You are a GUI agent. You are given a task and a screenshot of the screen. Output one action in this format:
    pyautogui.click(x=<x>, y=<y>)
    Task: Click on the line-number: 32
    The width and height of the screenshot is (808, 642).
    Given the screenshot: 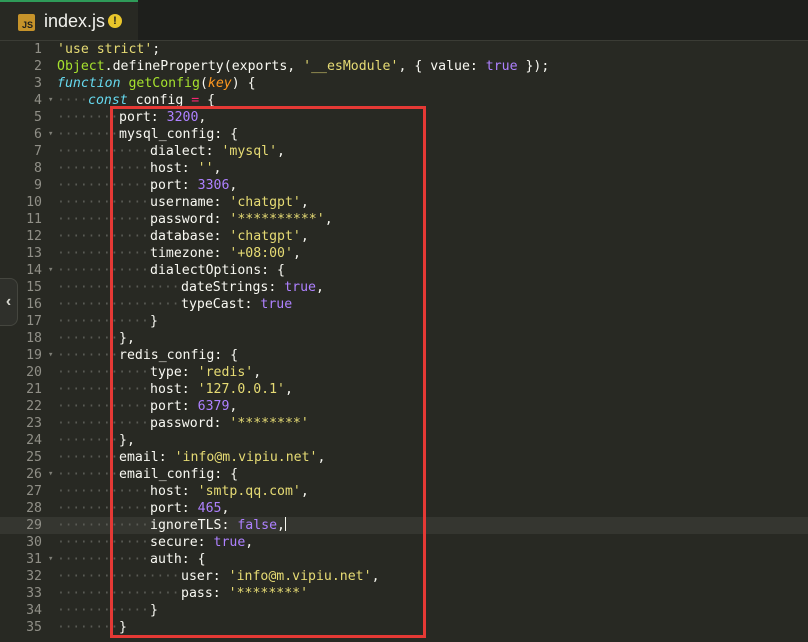 What is the action you would take?
    pyautogui.click(x=34, y=576)
    